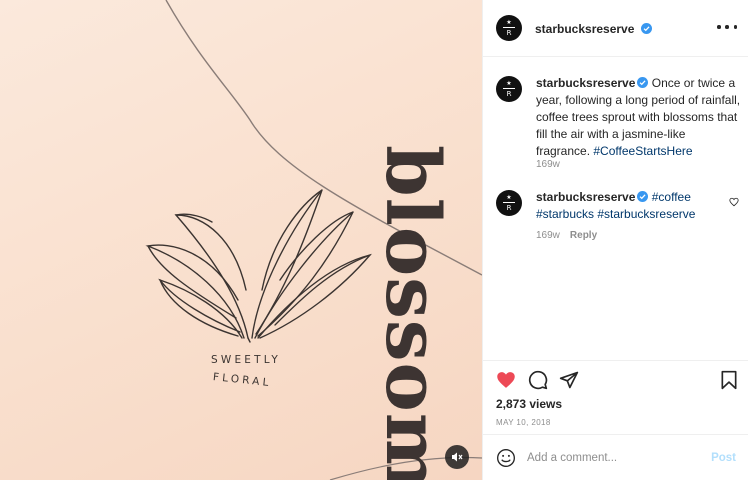 The width and height of the screenshot is (748, 480). What do you see at coordinates (548, 235) in the screenshot?
I see `comment-age: 169w` at bounding box center [548, 235].